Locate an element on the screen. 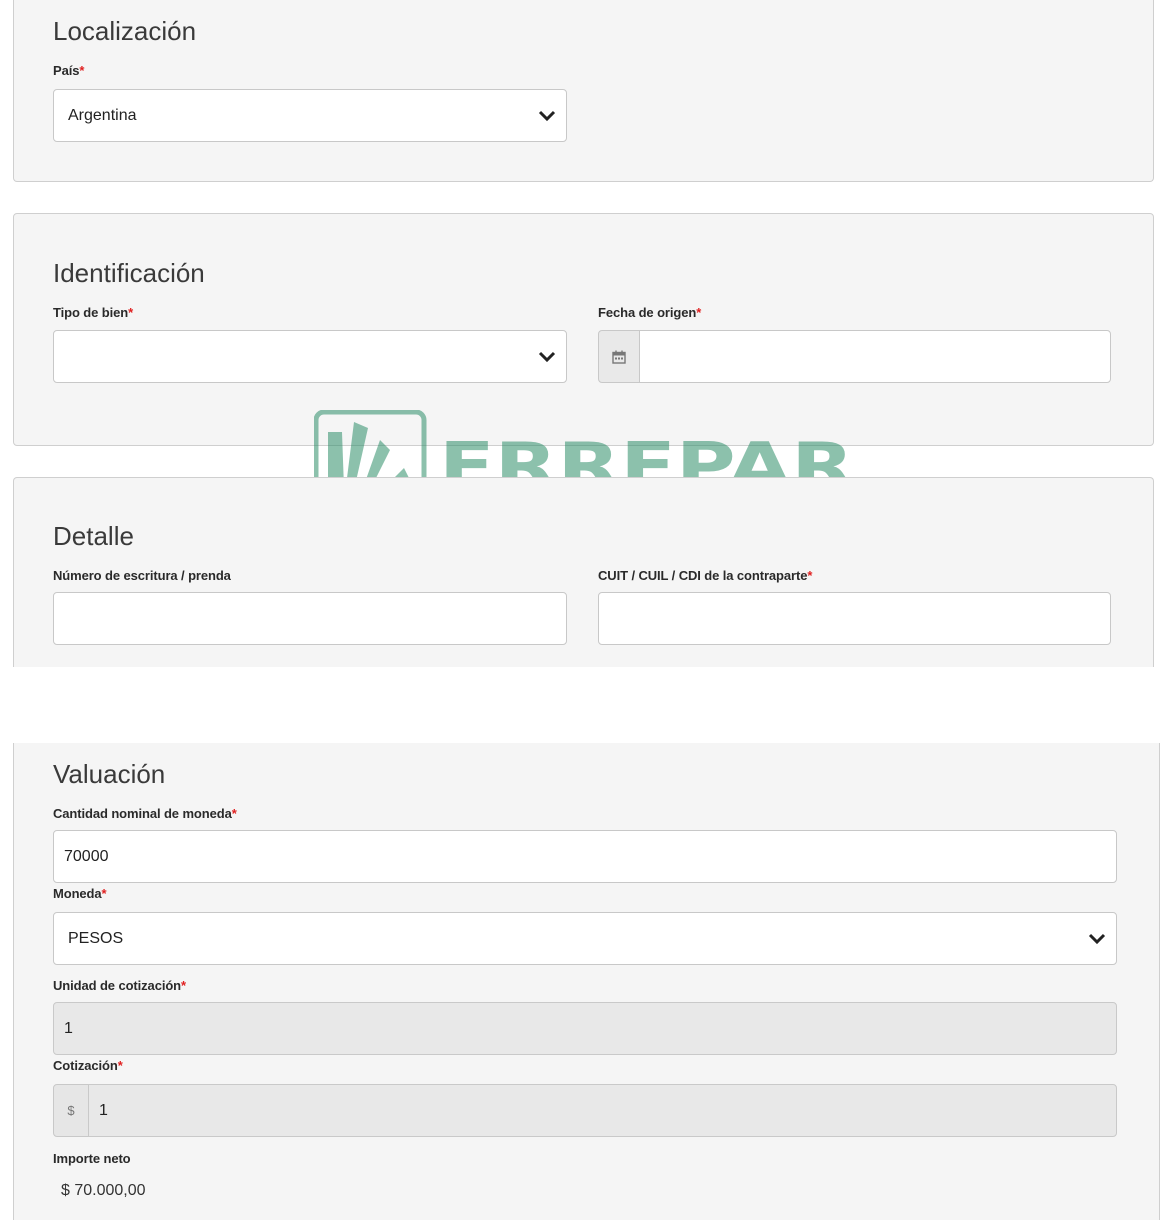 The image size is (1161, 1220). cantidad-label-text: Cantidad nominal de moneda is located at coordinates (142, 813).